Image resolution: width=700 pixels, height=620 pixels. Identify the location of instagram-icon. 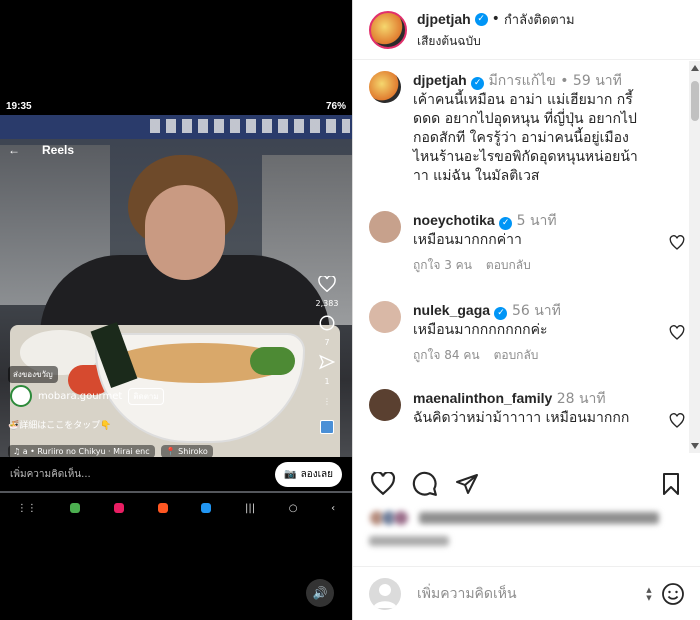
(119, 508).